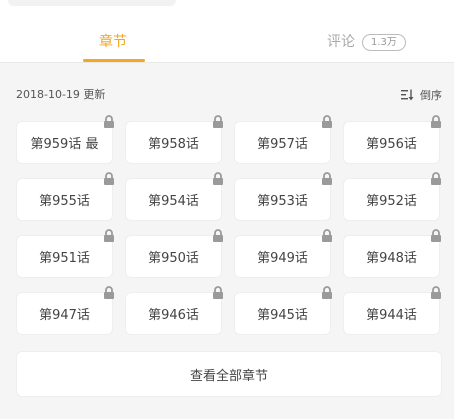 This screenshot has height=419, width=454. I want to click on chapter-item: 第957话, so click(283, 139).